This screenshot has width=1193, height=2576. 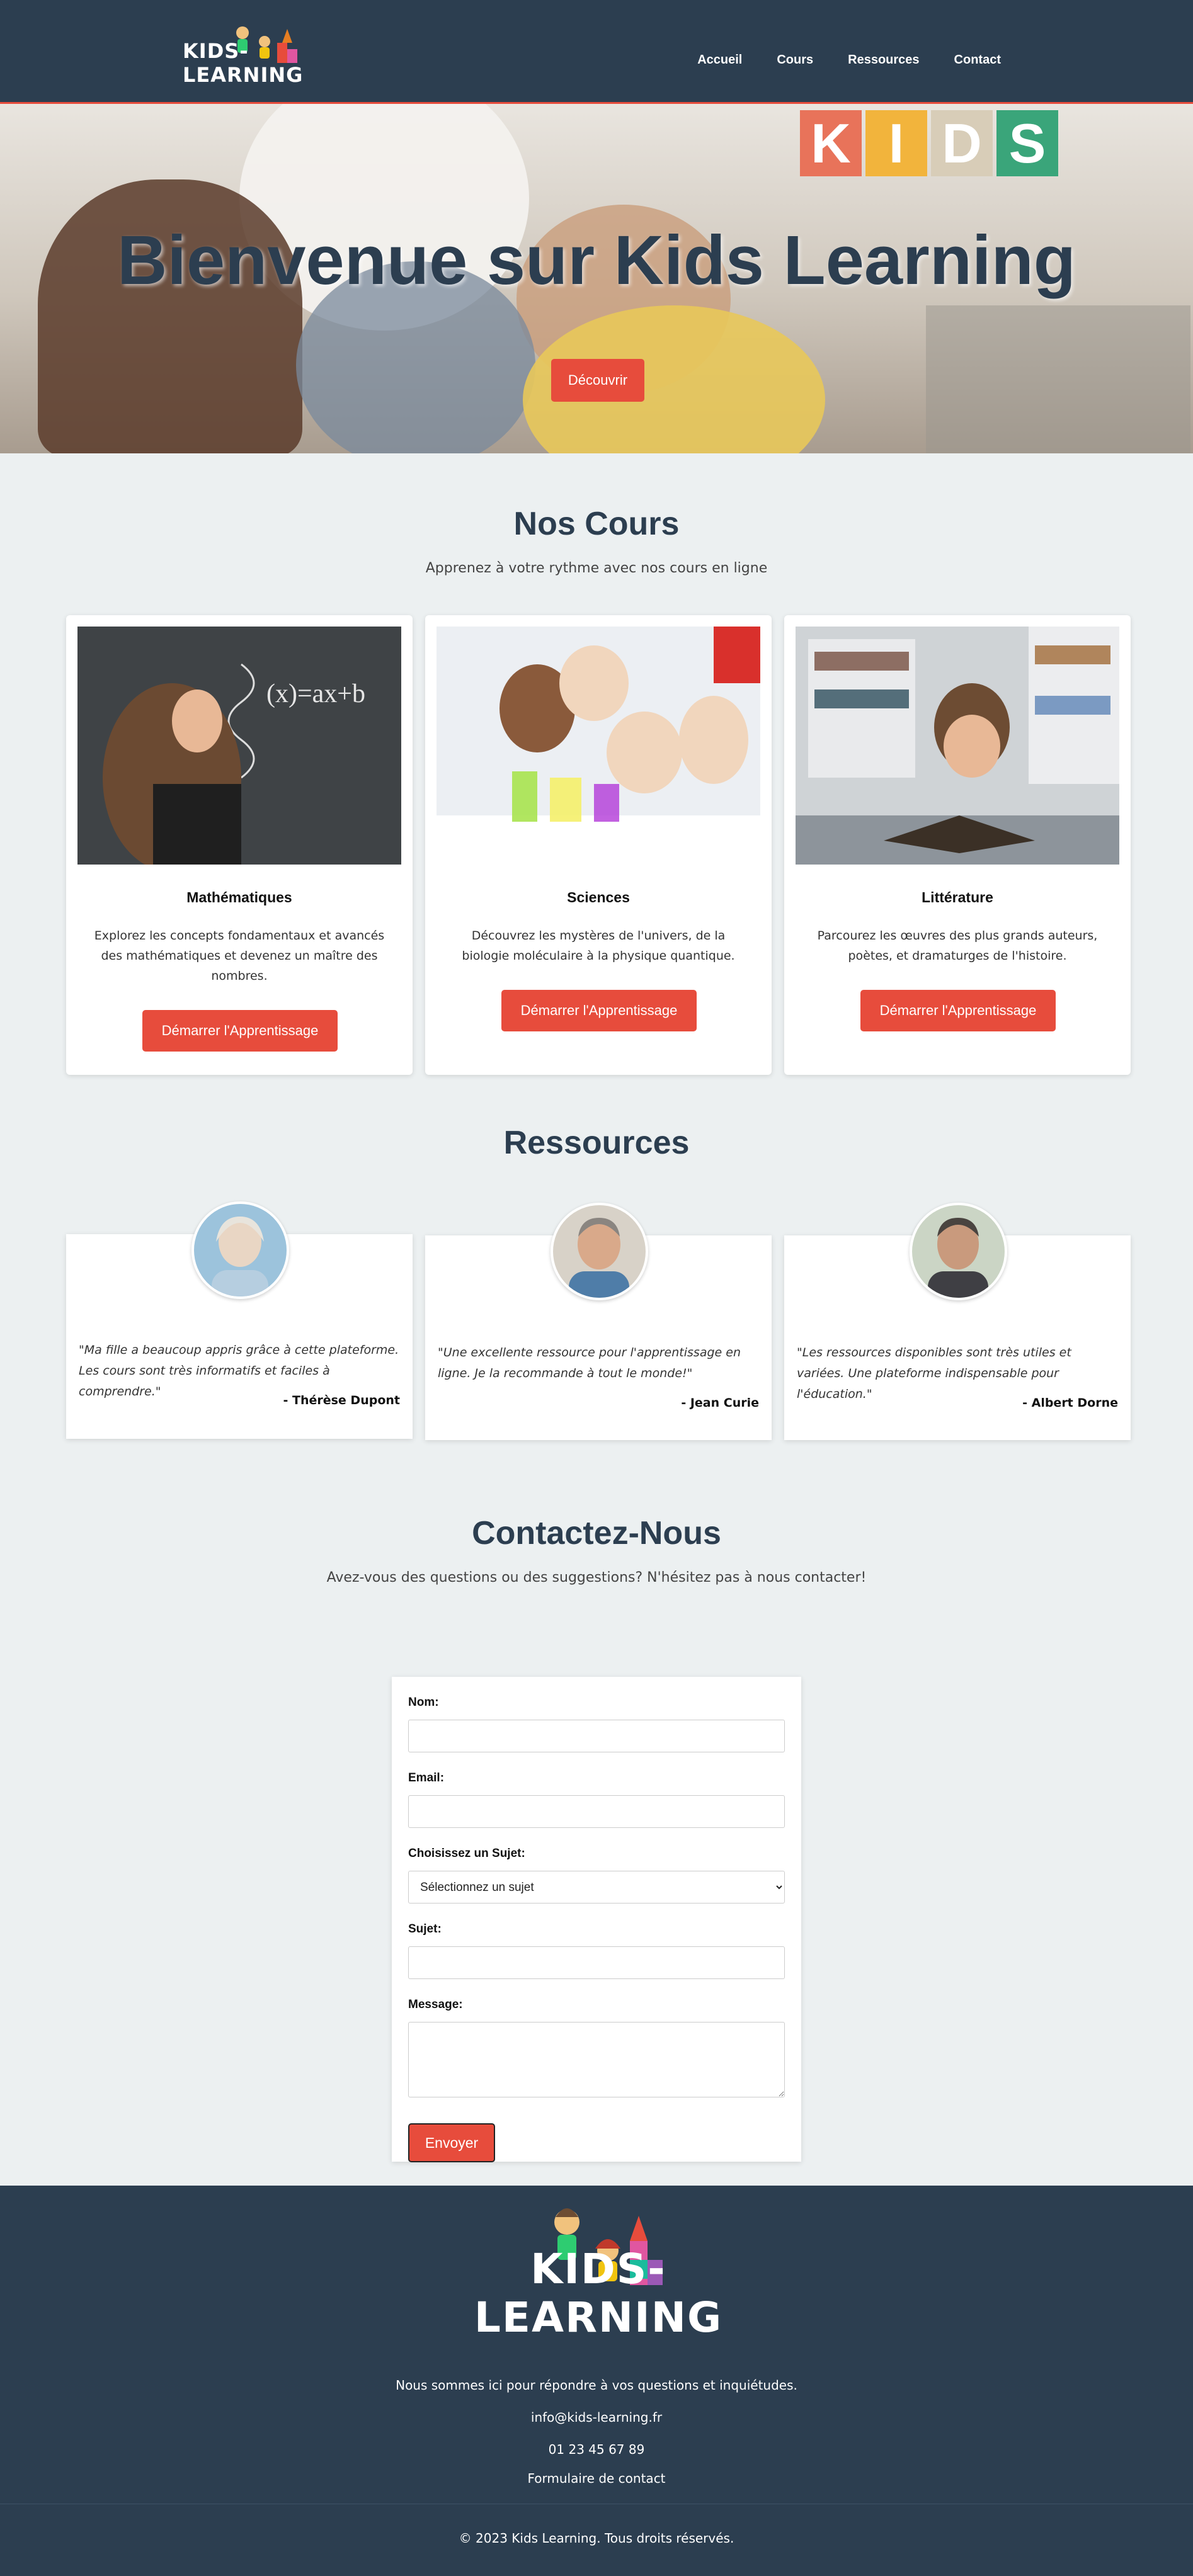 I want to click on chalkboard-girl-image: (x)=ax+b, so click(x=239, y=746).